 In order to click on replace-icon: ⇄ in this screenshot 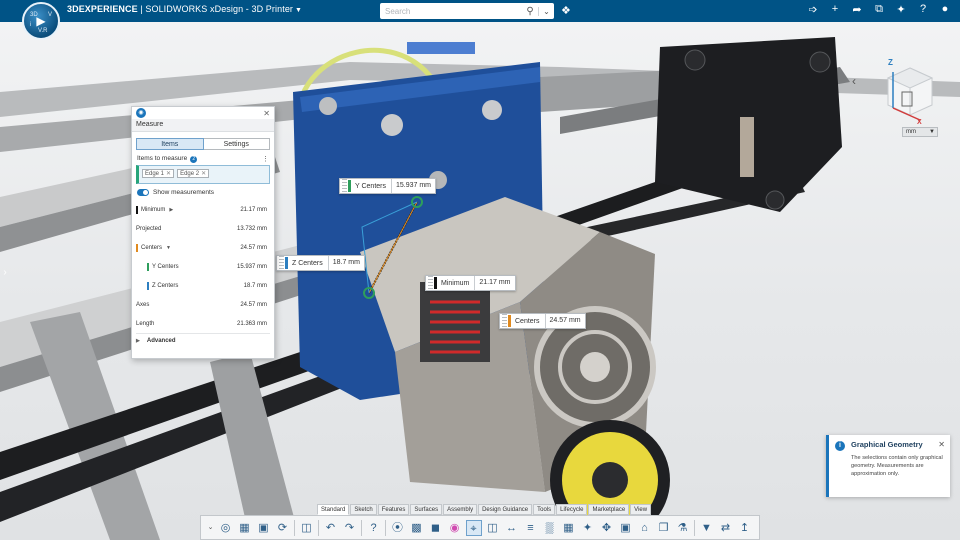, I will do `click(726, 528)`.